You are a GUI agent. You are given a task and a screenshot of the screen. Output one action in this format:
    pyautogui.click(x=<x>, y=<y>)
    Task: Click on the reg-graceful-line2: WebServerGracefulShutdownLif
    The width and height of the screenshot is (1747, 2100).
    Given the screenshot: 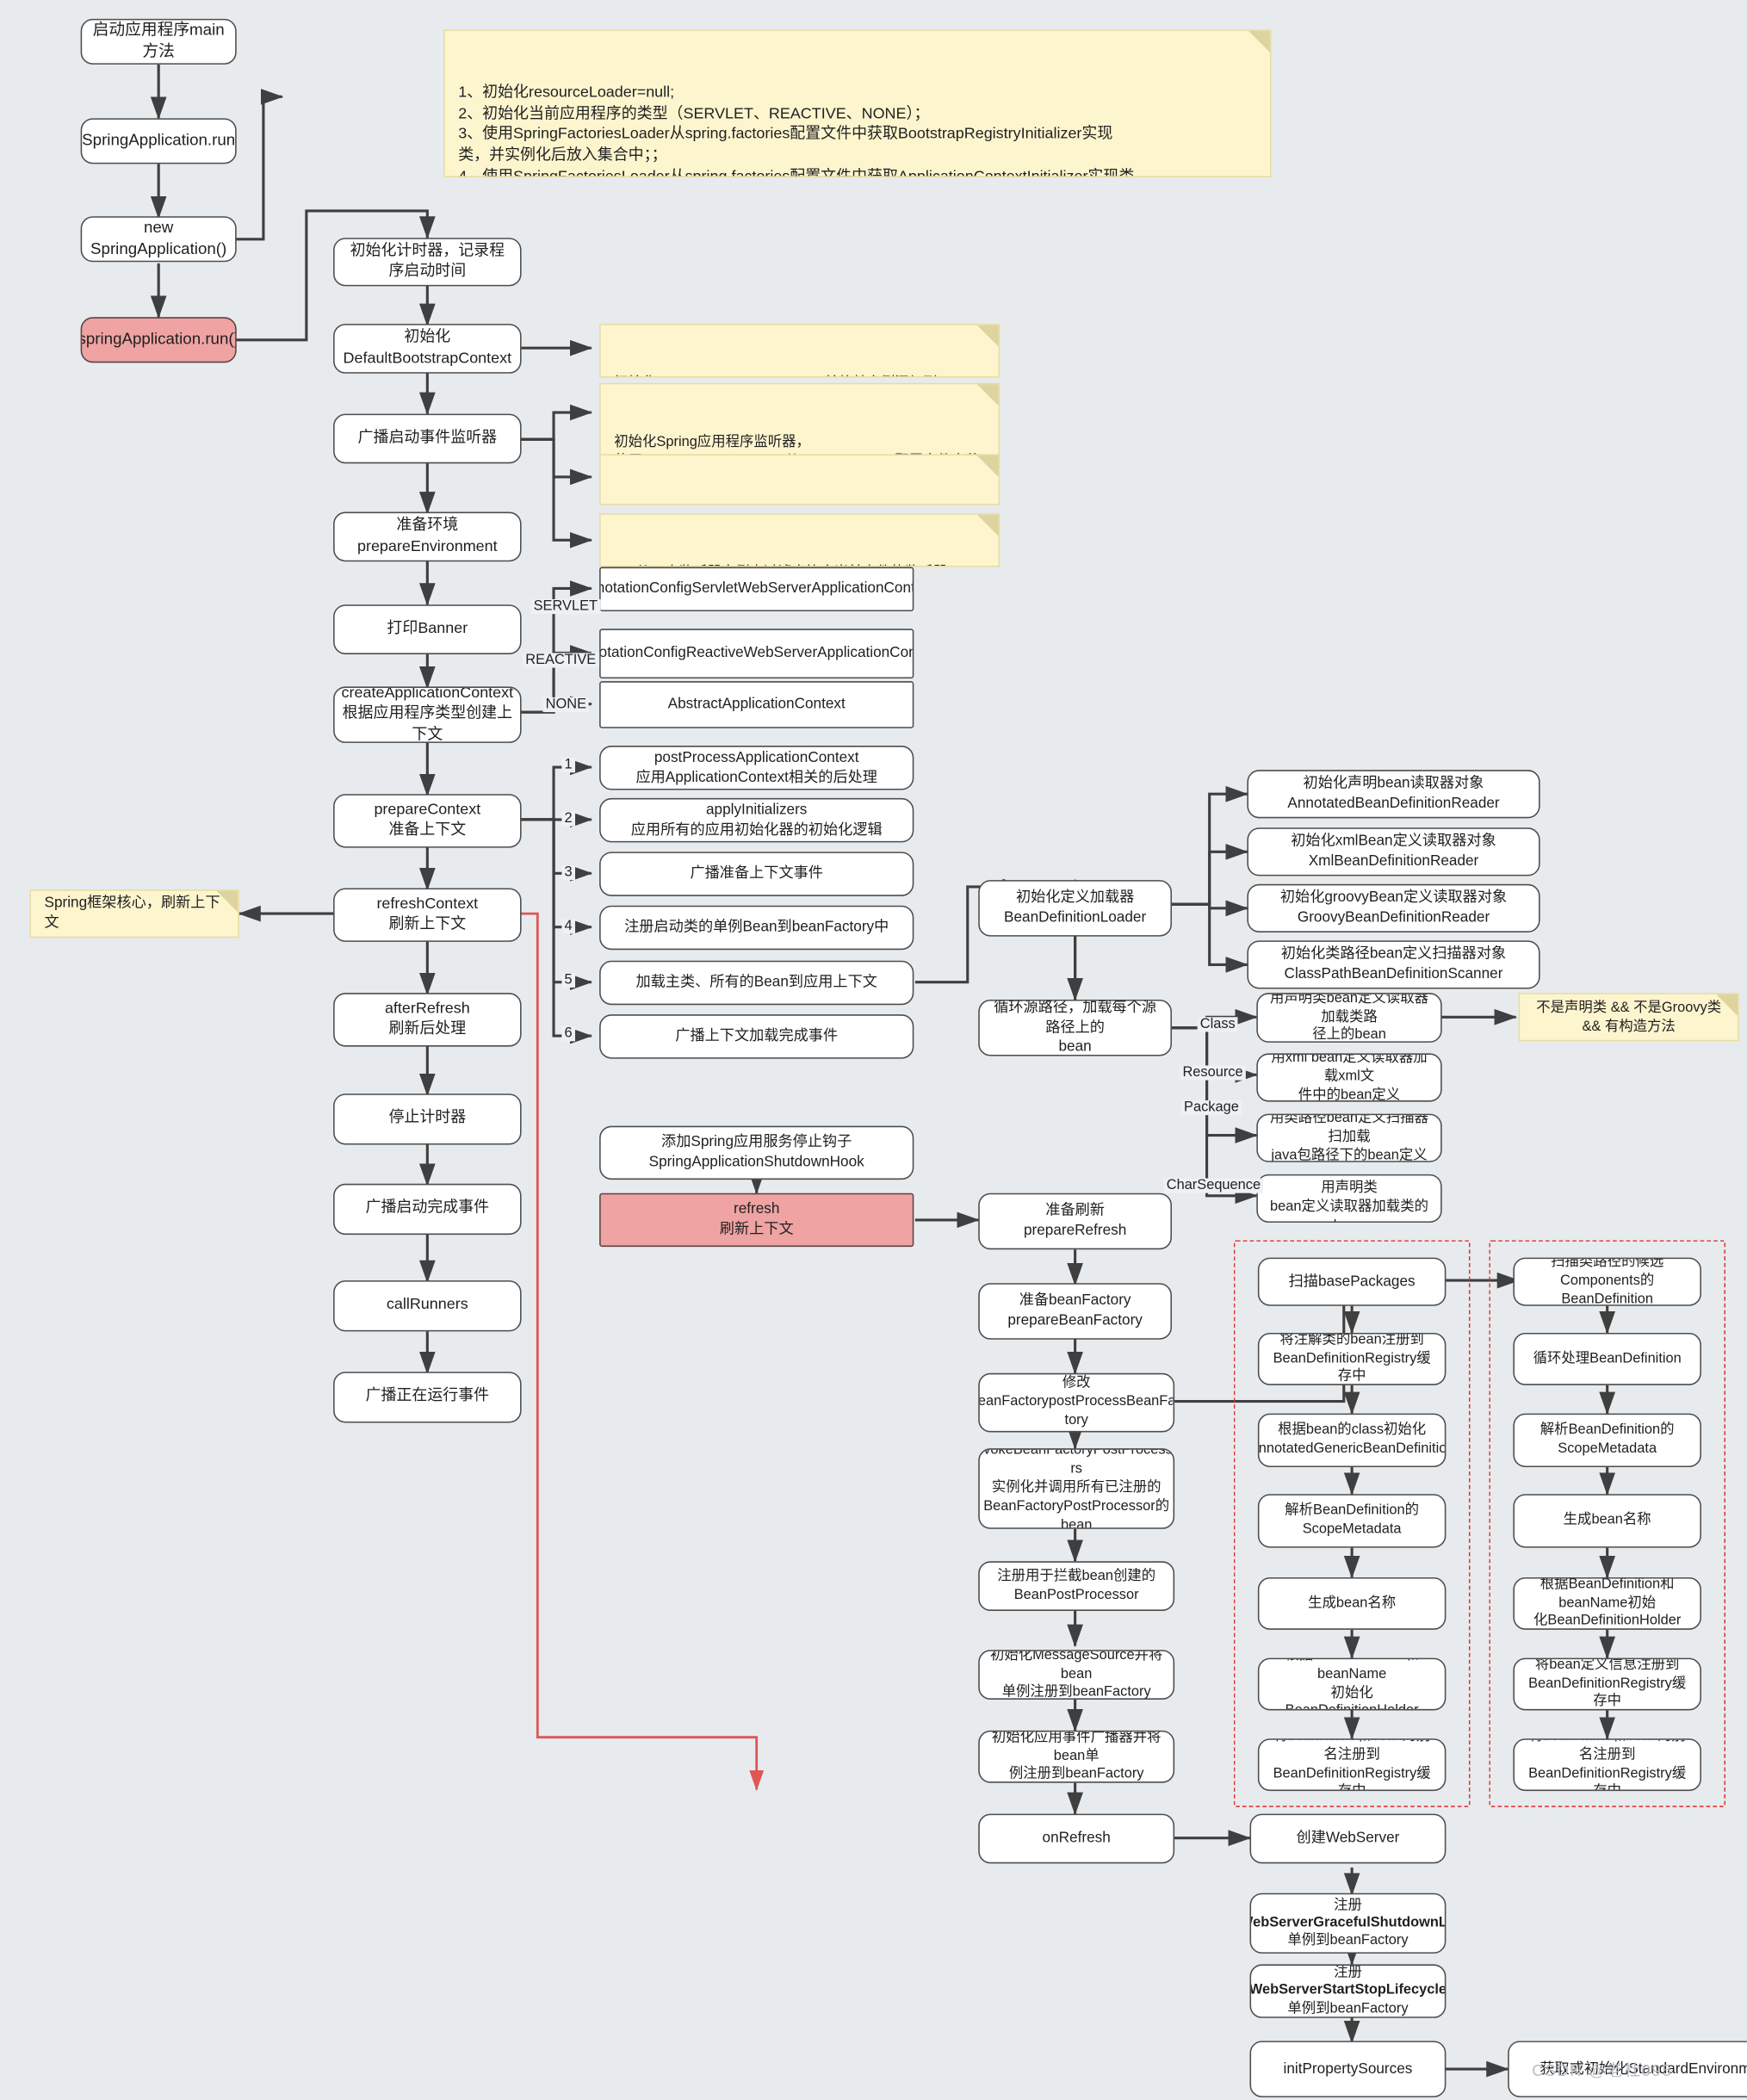 What is the action you would take?
    pyautogui.click(x=1348, y=1922)
    